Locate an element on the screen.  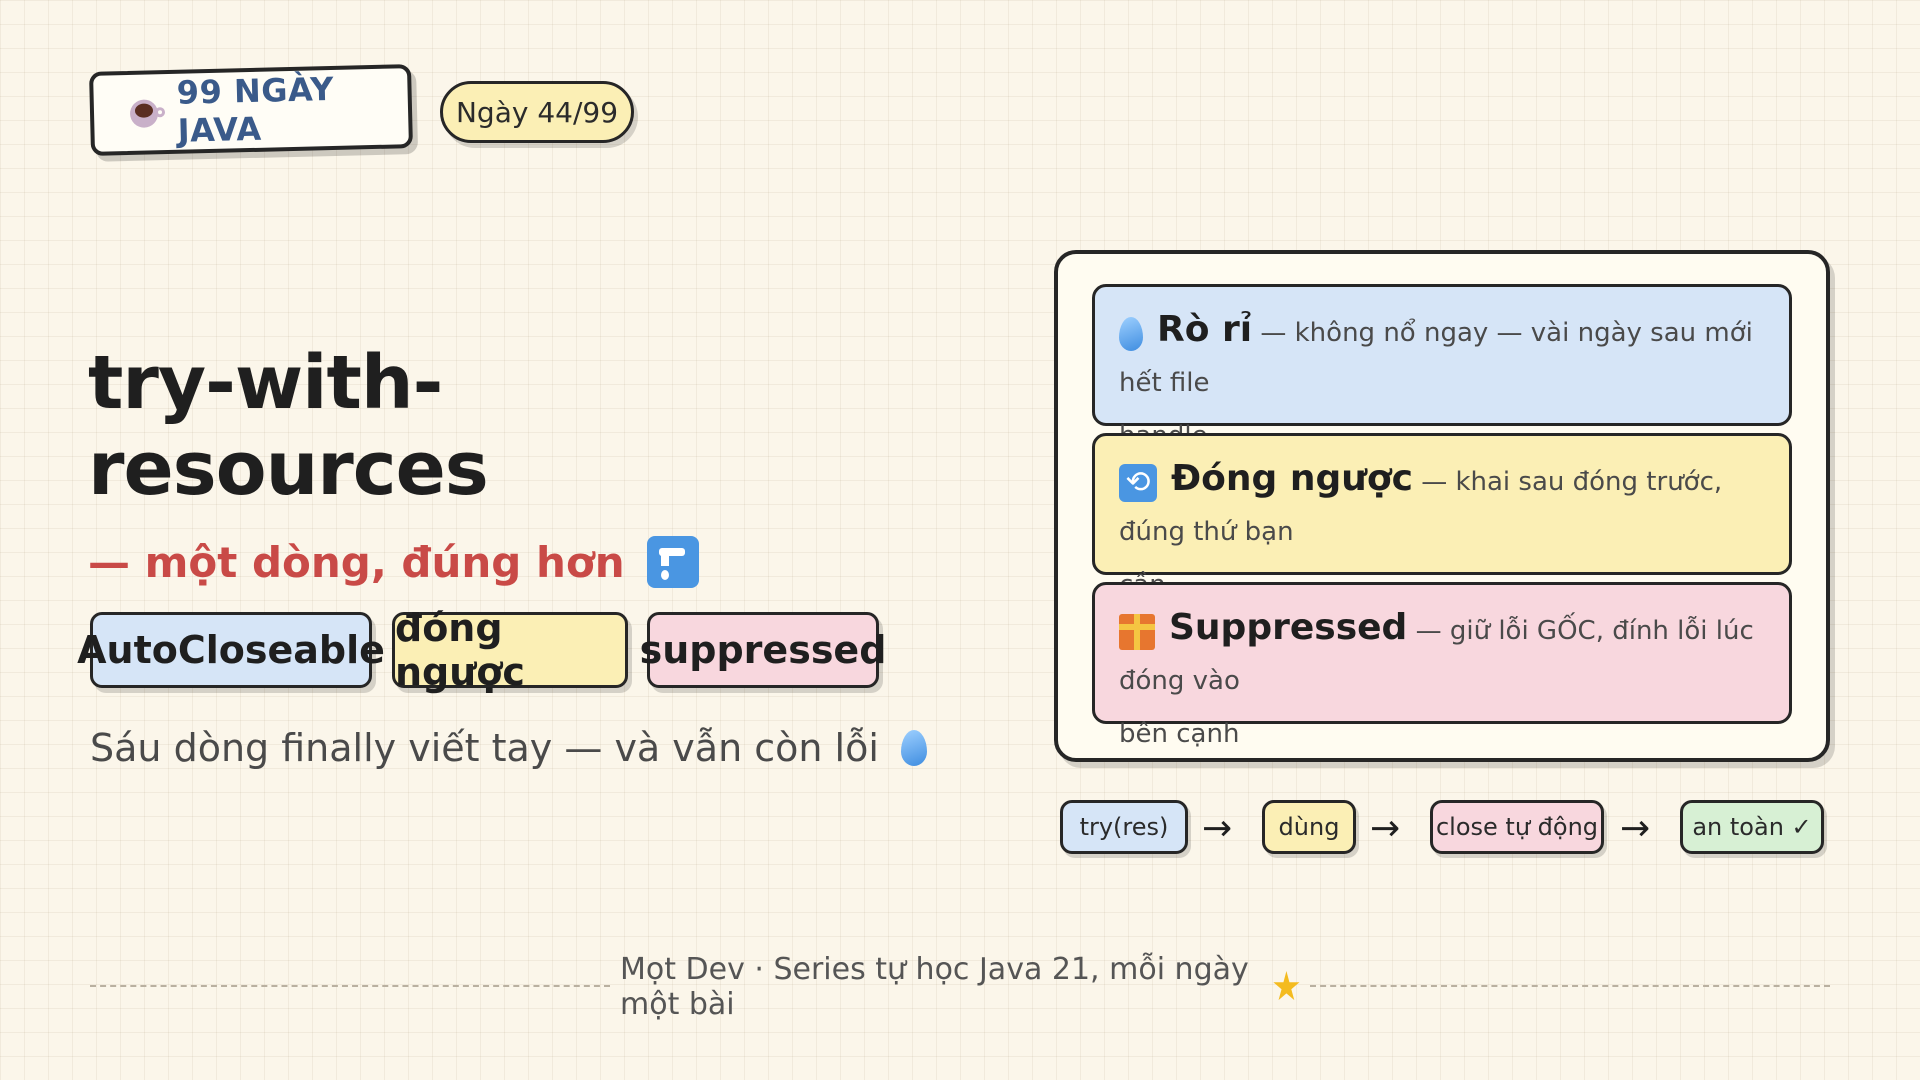
subtitle: — một dòng, đúng hơn is located at coordinates (393, 562).